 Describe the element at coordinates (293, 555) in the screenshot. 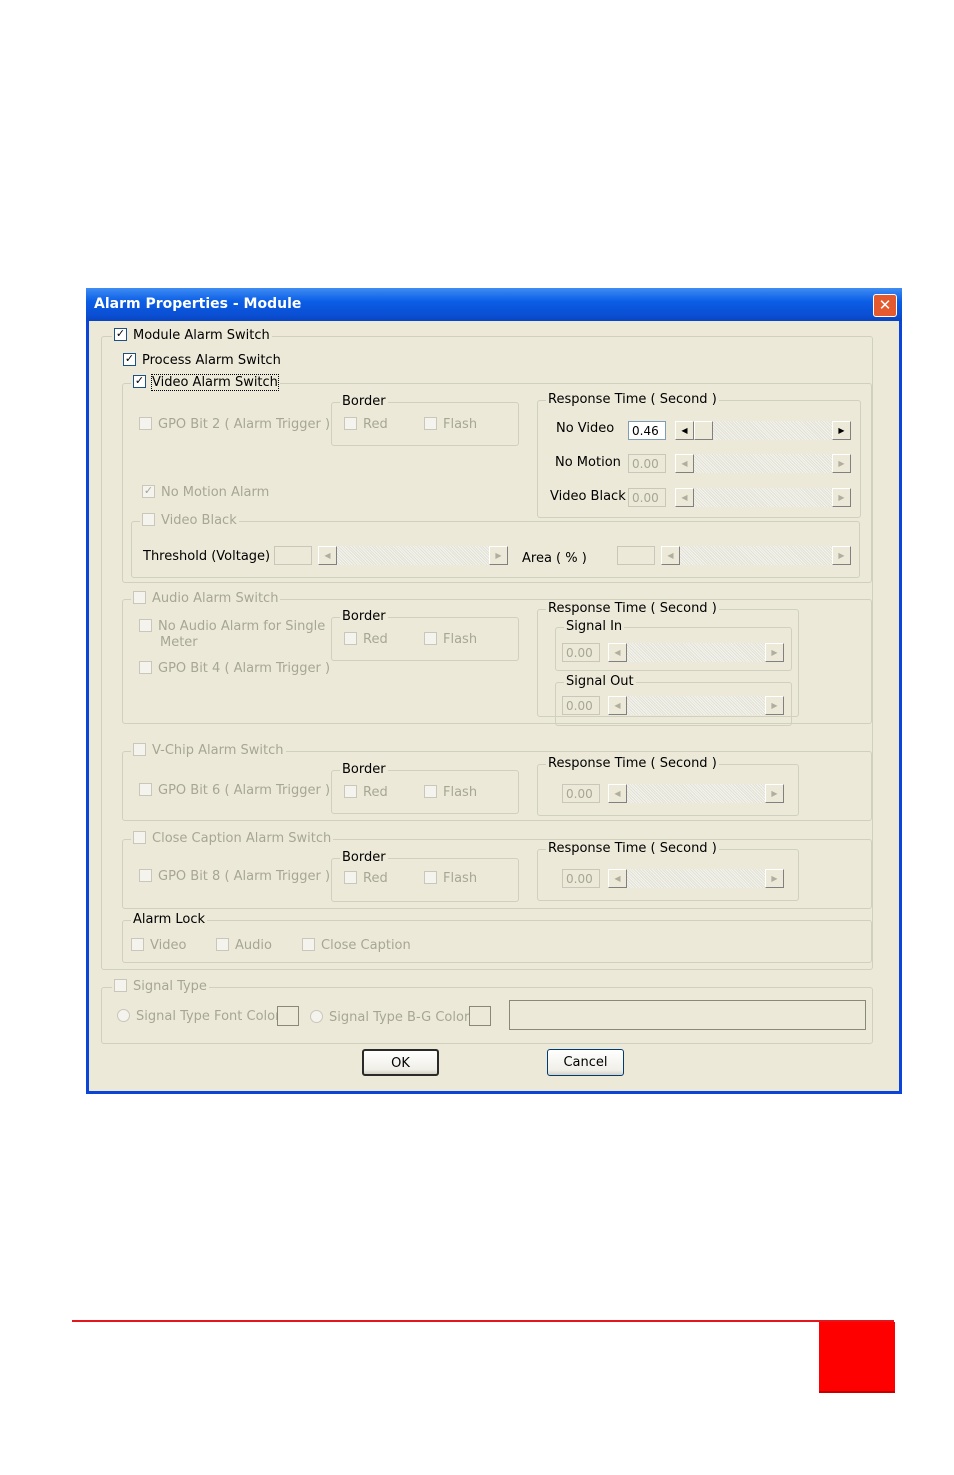

I see `threshold-field` at that location.